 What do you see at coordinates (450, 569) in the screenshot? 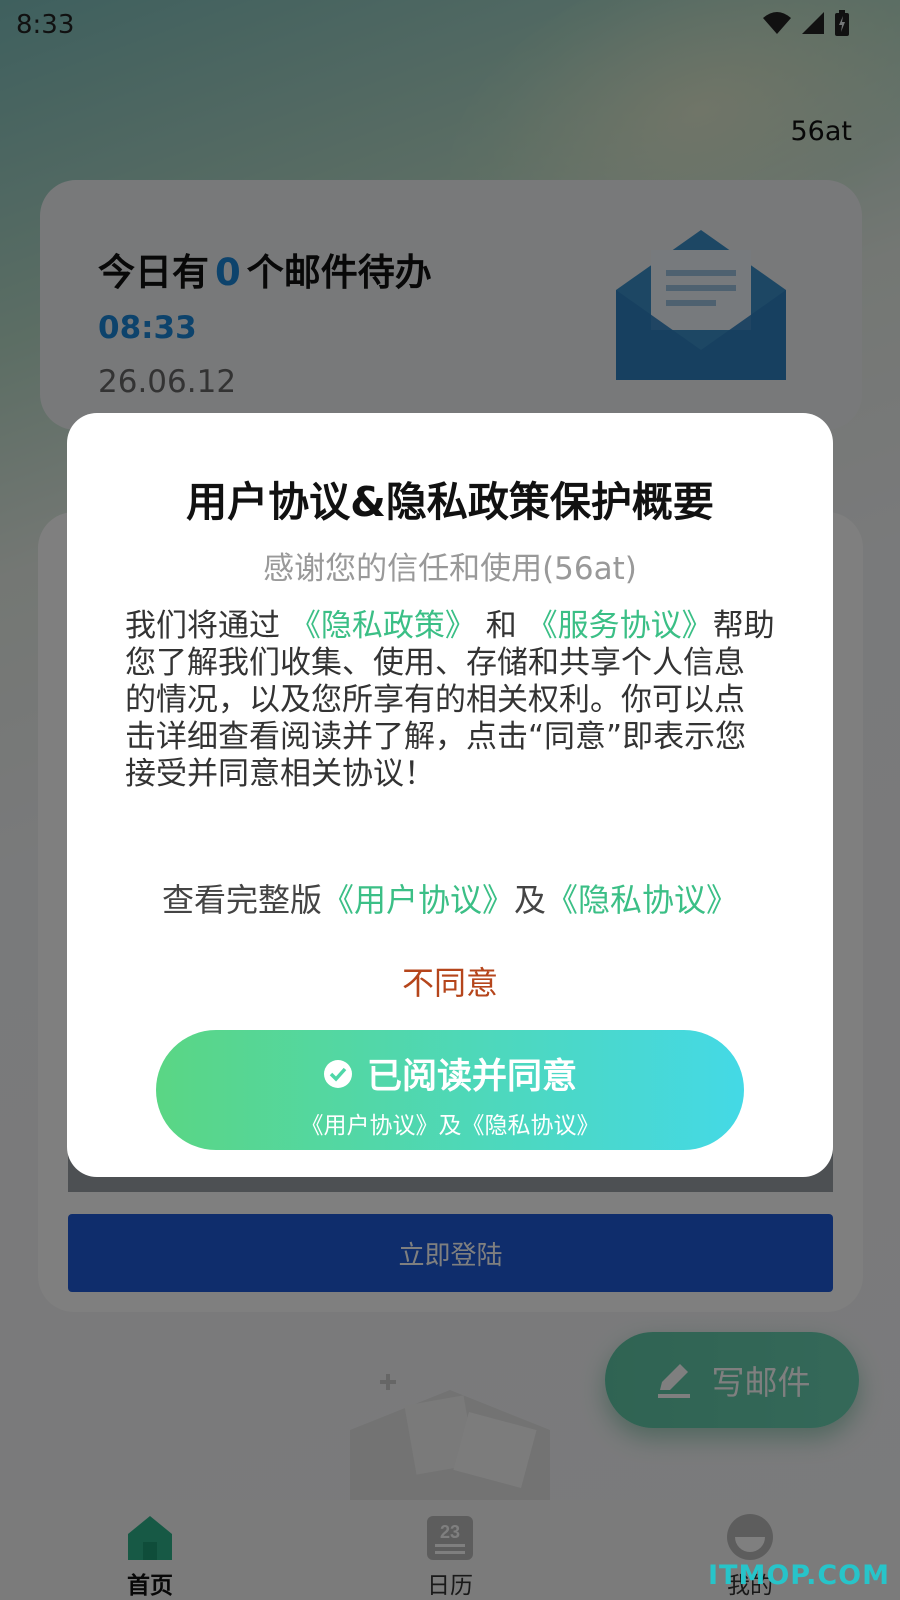
I see `dialog-subtitle: 感谢您的信任和使用(56at)` at bounding box center [450, 569].